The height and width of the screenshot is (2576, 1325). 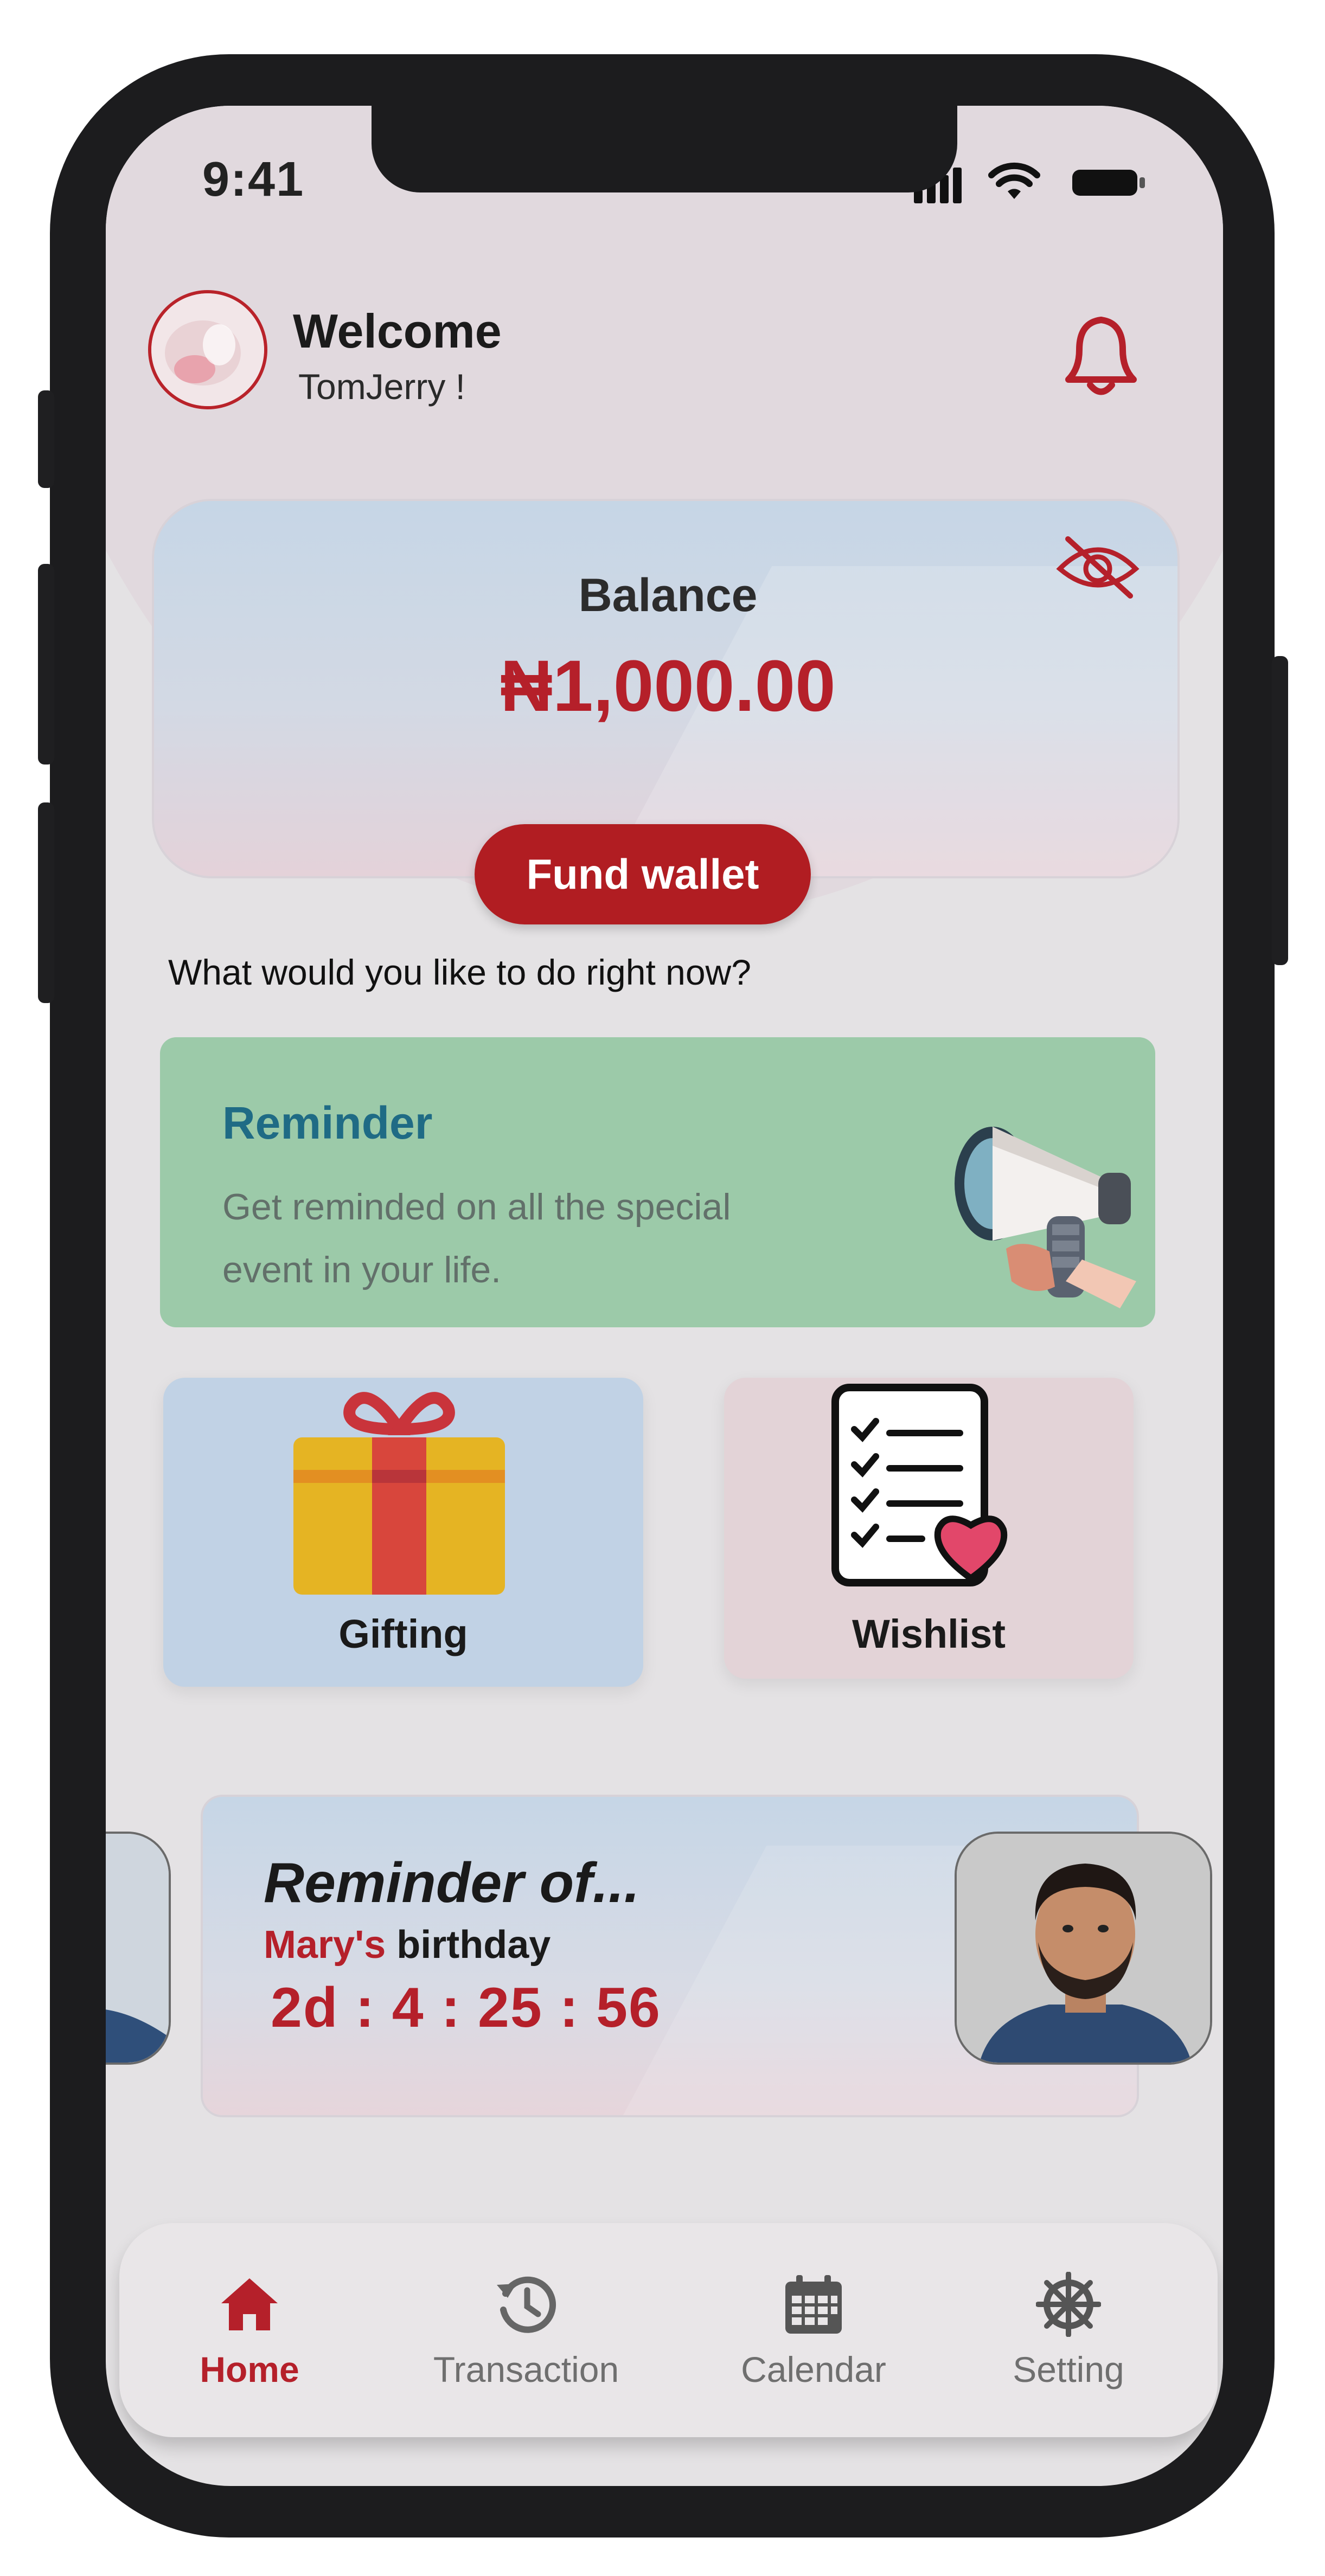 What do you see at coordinates (1097, 566) in the screenshot?
I see `hide-balance-icon` at bounding box center [1097, 566].